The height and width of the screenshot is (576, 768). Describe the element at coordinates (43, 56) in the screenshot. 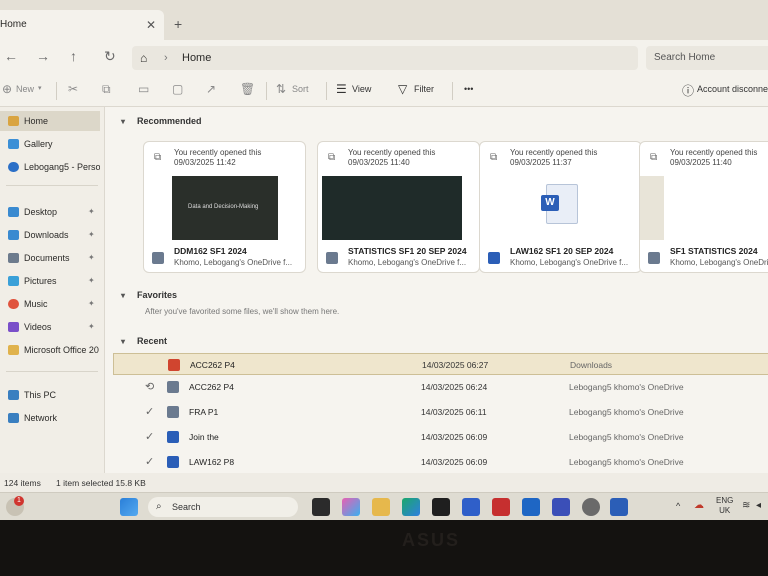

I see `forward-icon: →` at that location.